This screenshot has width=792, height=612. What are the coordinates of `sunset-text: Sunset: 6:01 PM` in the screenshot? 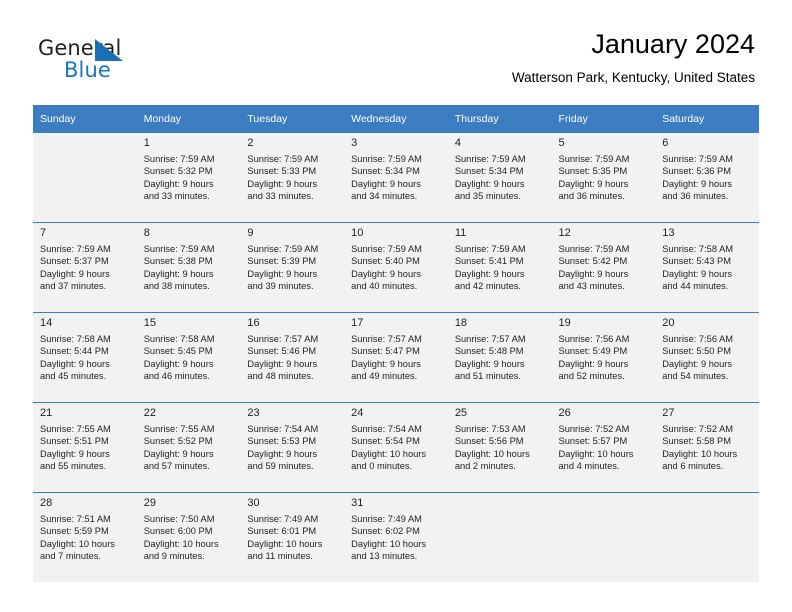 It's located at (282, 531).